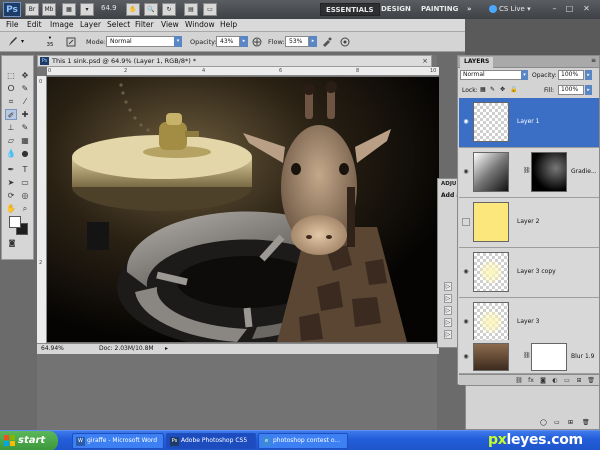 This screenshot has width=600, height=450. What do you see at coordinates (567, 380) in the screenshot?
I see `new-group-icon: ▭` at bounding box center [567, 380].